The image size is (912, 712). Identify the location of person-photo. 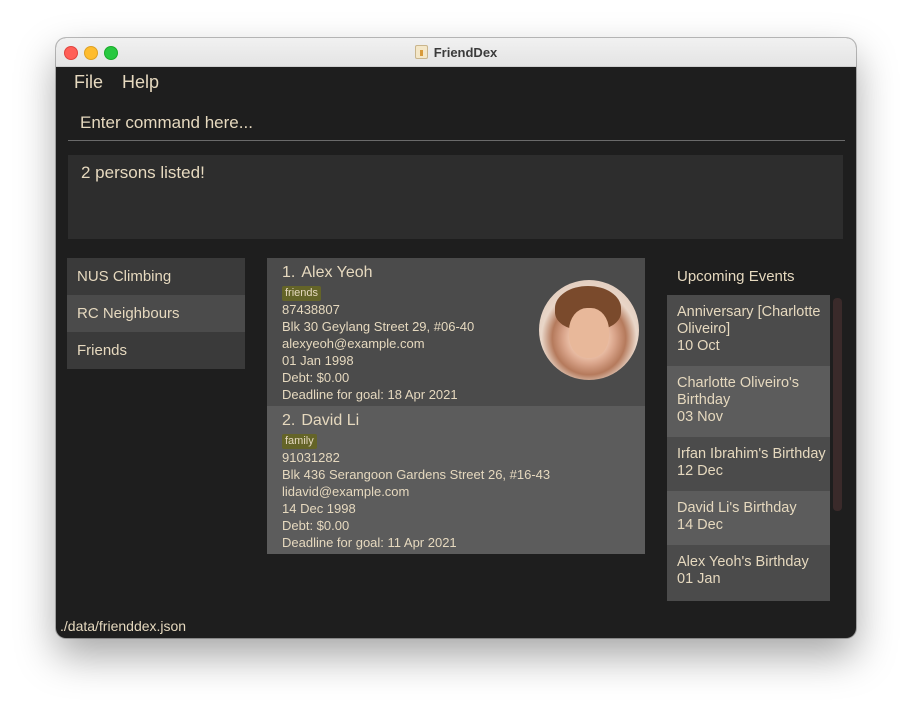
(589, 330).